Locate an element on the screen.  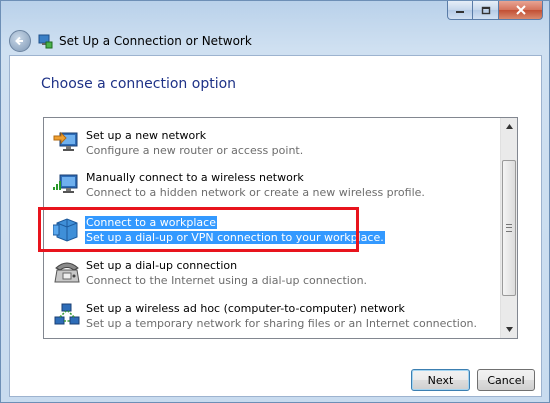
cancel-button: Cancel is located at coordinates (506, 380).